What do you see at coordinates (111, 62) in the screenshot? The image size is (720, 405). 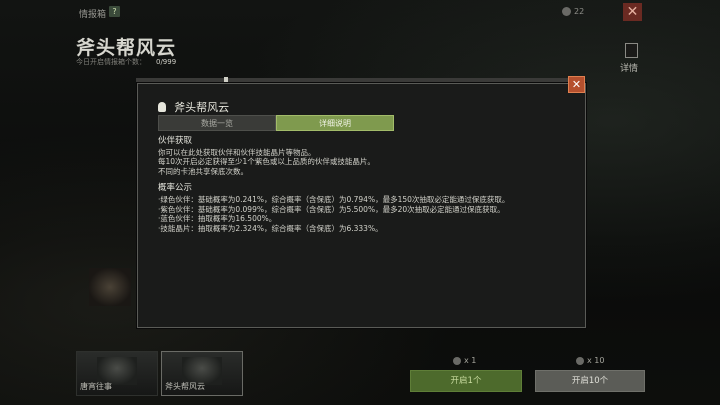 I see `daily-open-label: 今日开启情报箱个数：` at bounding box center [111, 62].